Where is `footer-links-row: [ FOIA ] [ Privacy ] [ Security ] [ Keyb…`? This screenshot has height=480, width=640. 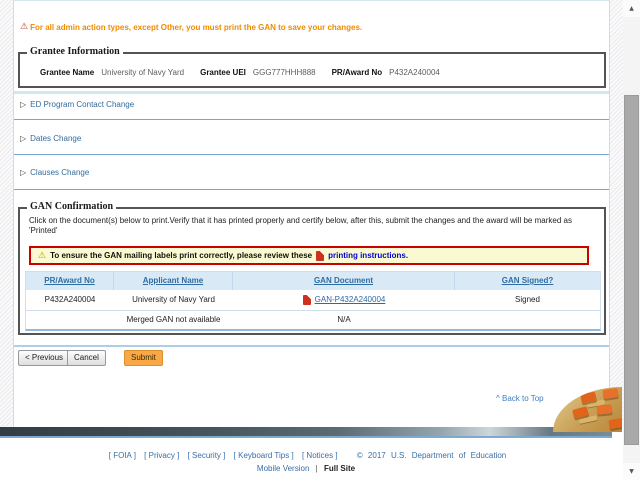
footer-links-row: [ FOIA ] [ Privacy ] [ Security ] [ Keyb… is located at coordinates (306, 455).